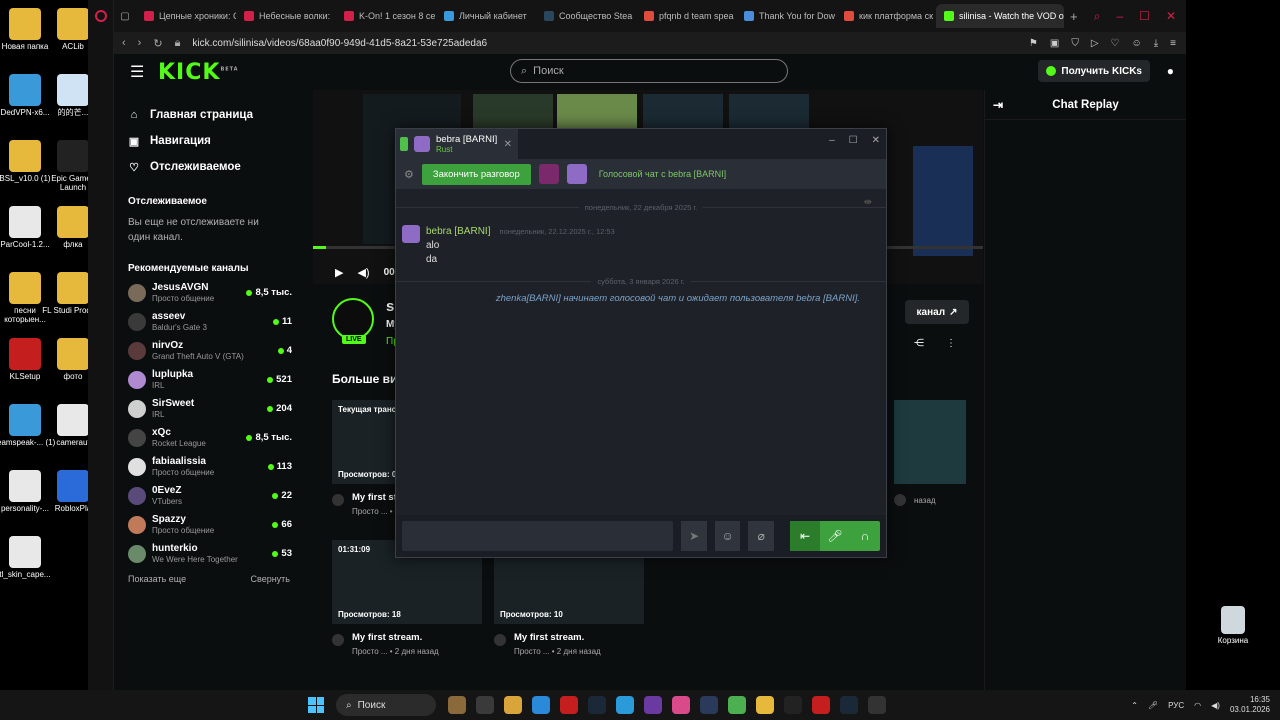  I want to click on search-tabs-icon: ⌕, so click(1097, 16).